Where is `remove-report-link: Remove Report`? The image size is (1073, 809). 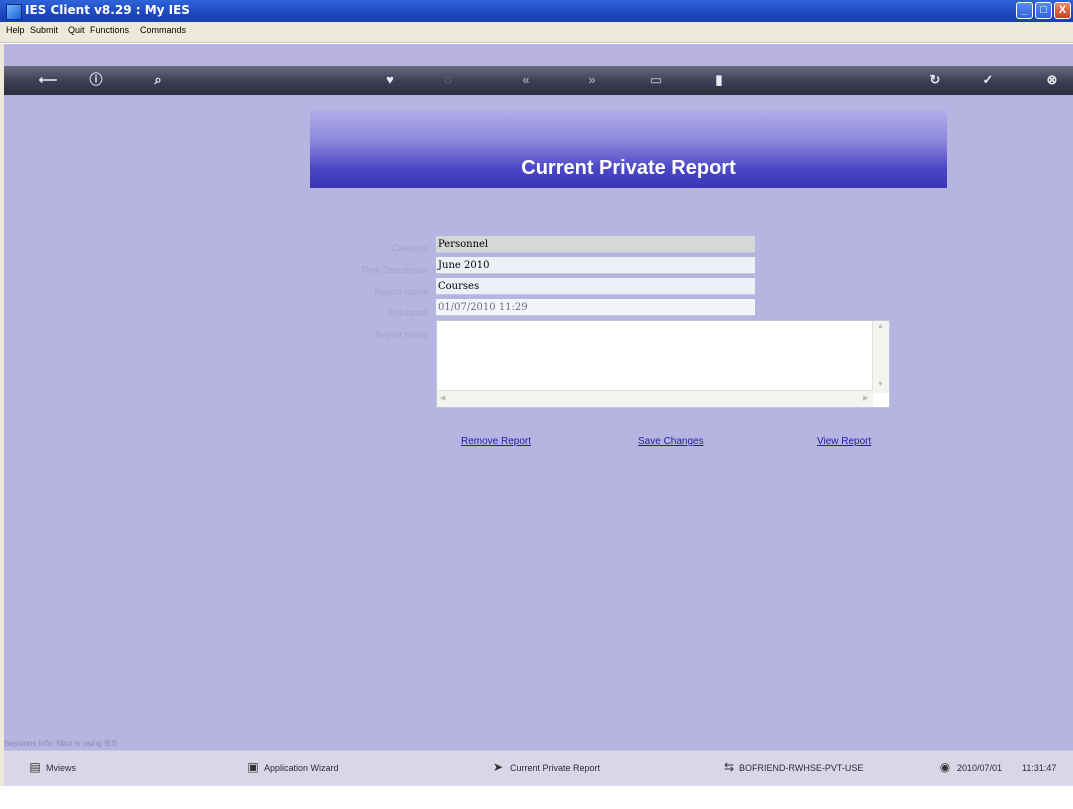
remove-report-link: Remove Report is located at coordinates (496, 441).